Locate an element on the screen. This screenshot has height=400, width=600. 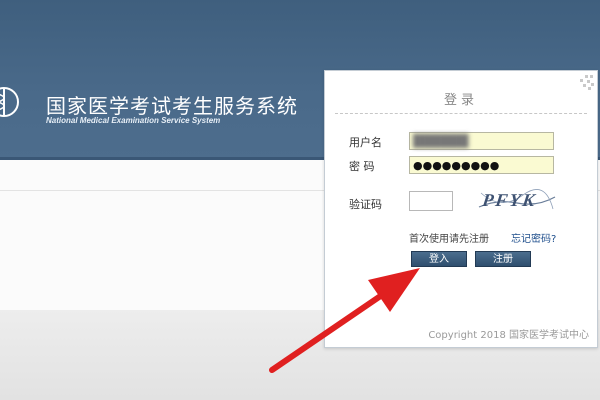
captcha-text: PFYK is located at coordinates (509, 200).